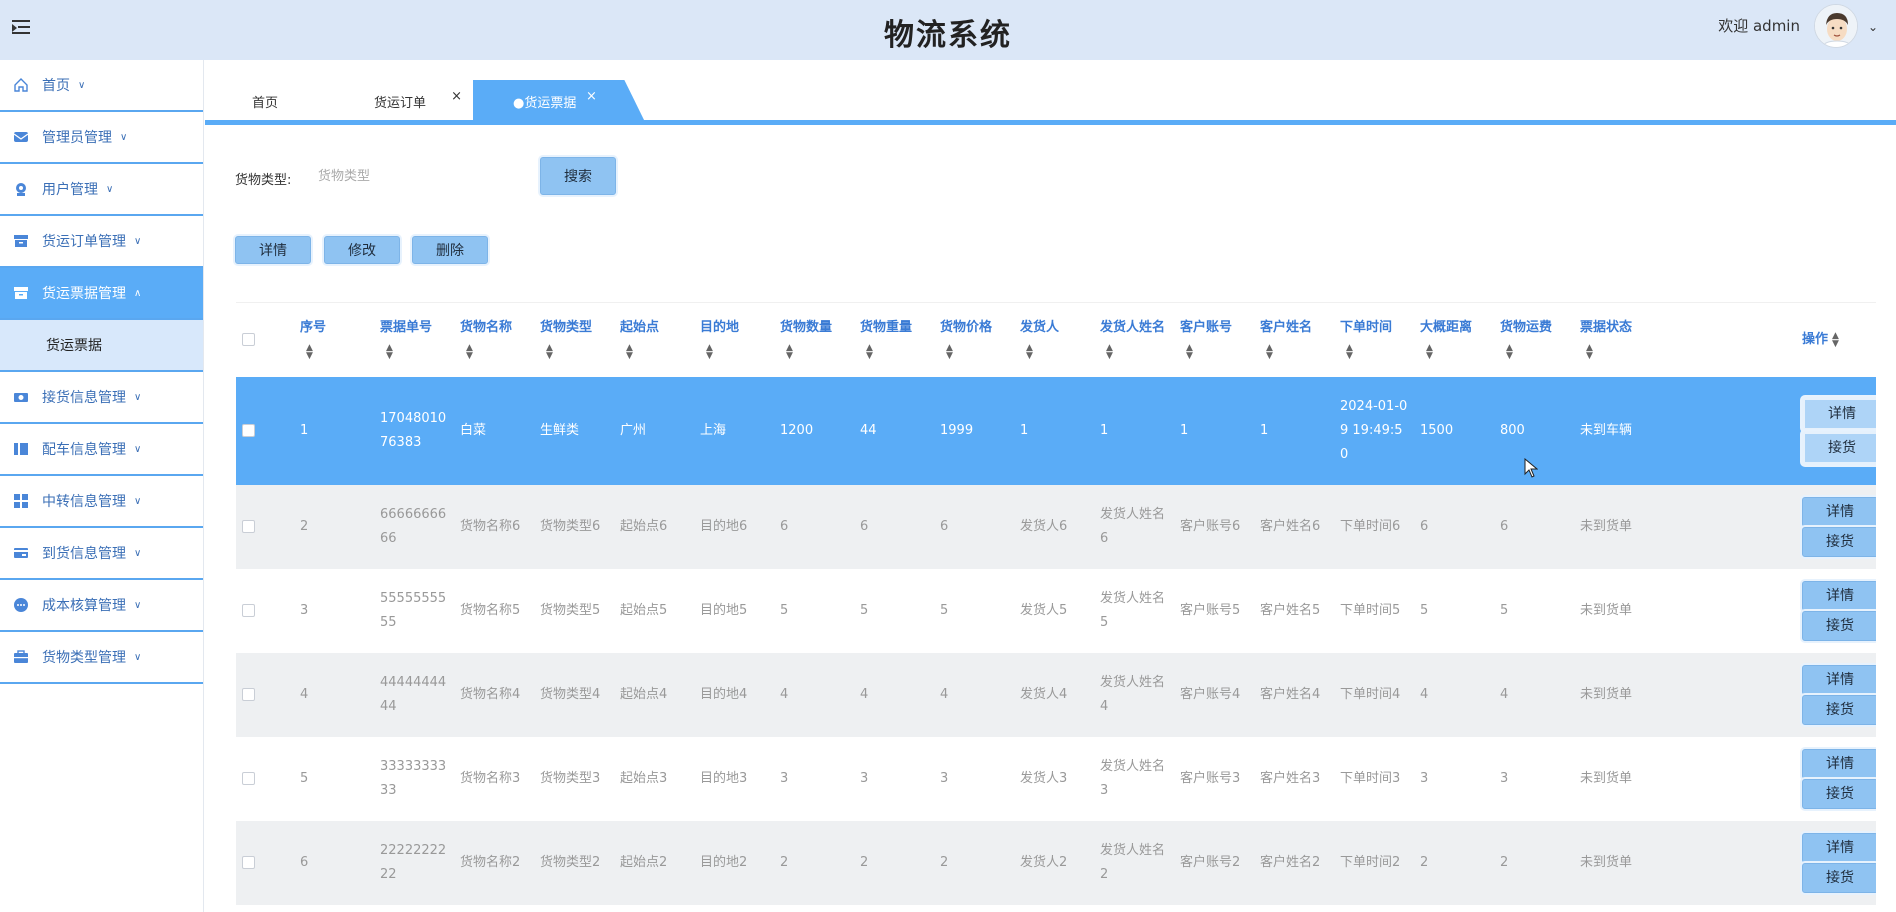 The width and height of the screenshot is (1896, 912). Describe the element at coordinates (101, 294) in the screenshot. I see `sidebar-item-tickets: 货运票据管理 ∧` at that location.